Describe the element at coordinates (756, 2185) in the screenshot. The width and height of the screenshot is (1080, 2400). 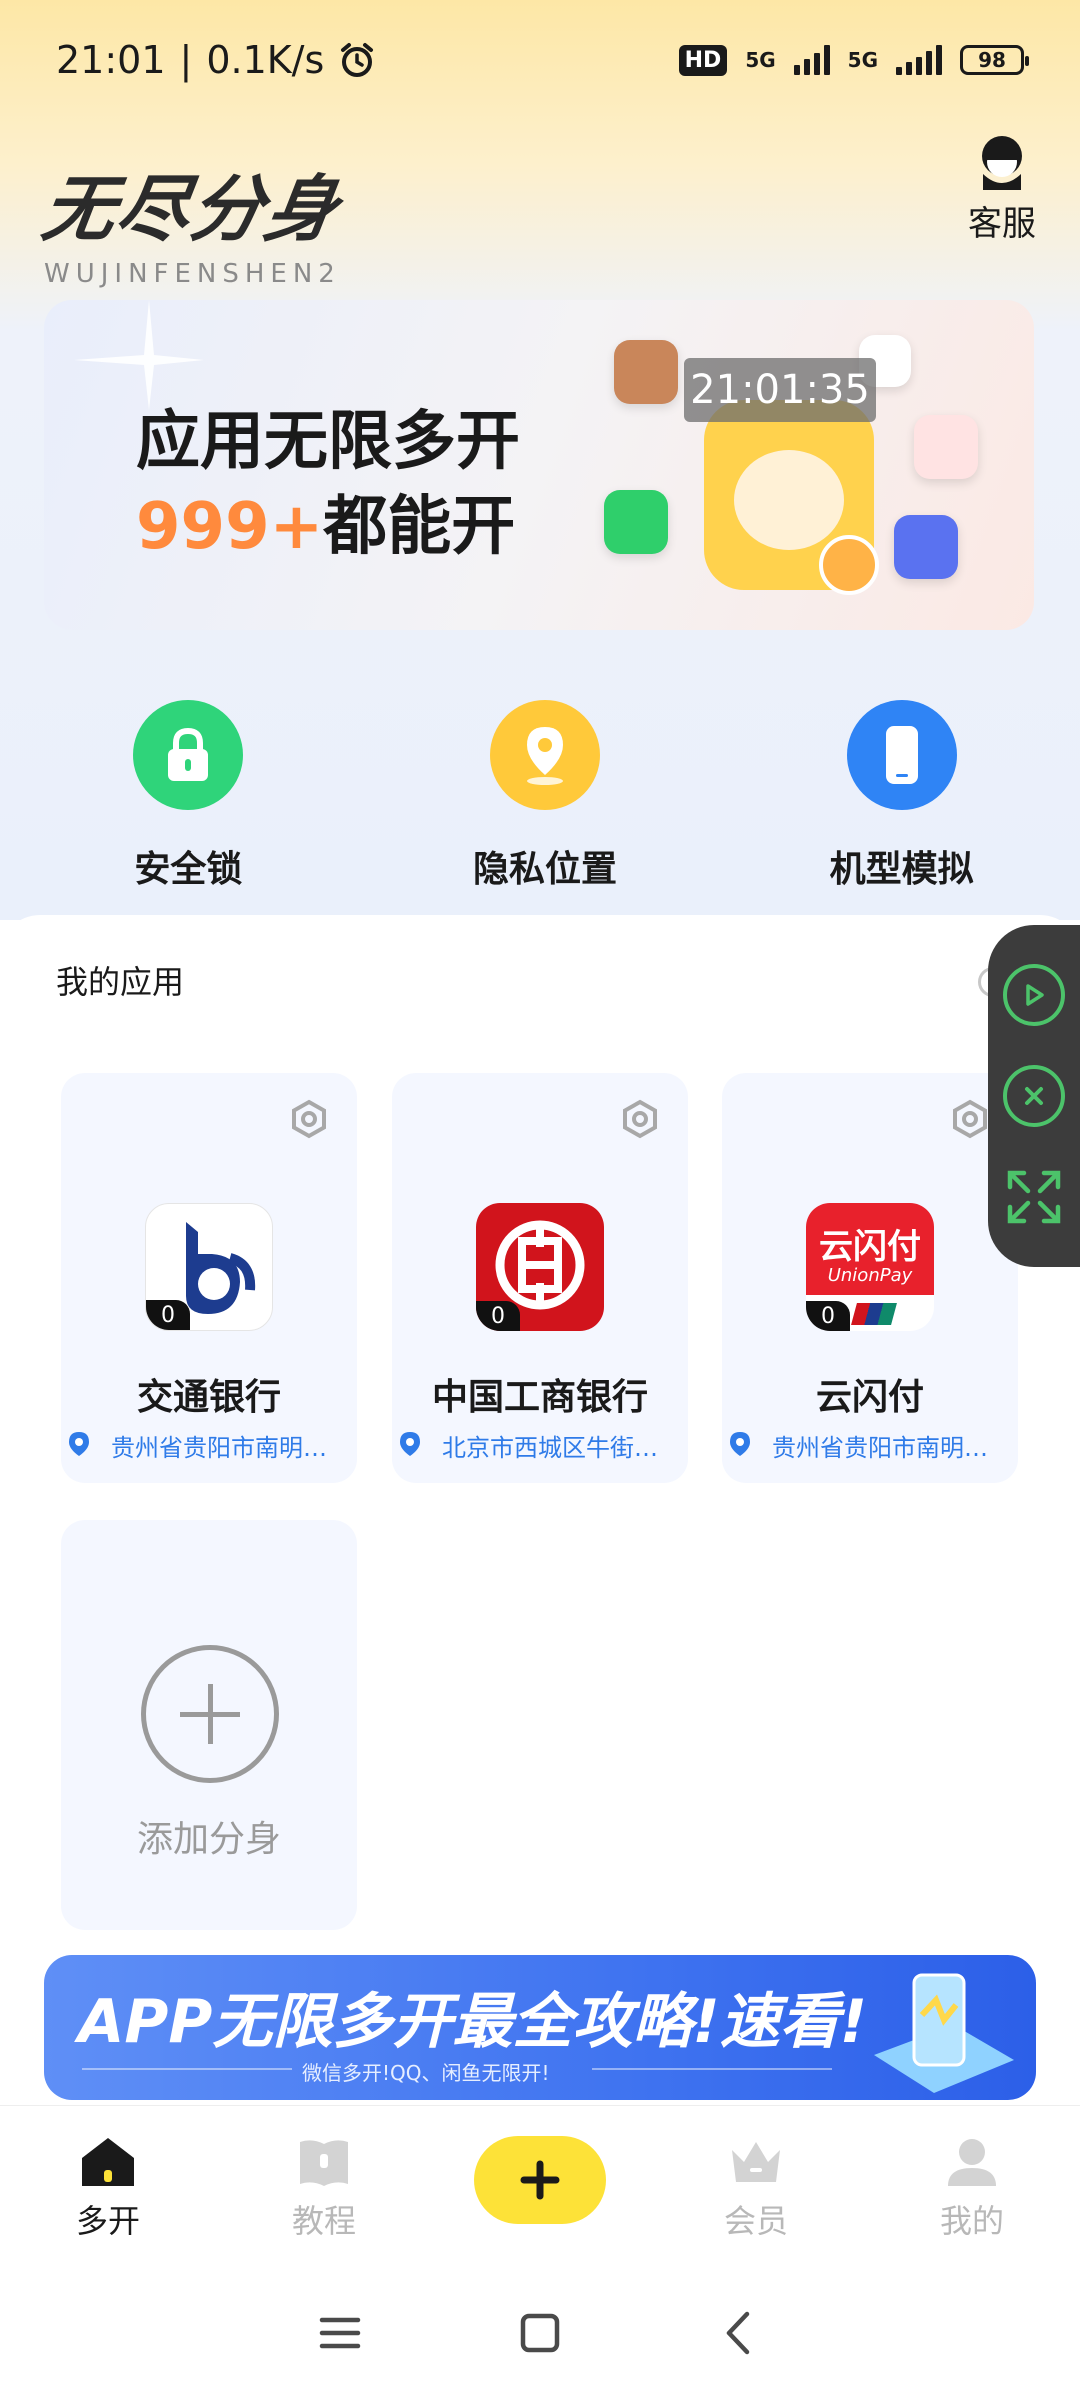
I see `tab-member: 会员` at that location.